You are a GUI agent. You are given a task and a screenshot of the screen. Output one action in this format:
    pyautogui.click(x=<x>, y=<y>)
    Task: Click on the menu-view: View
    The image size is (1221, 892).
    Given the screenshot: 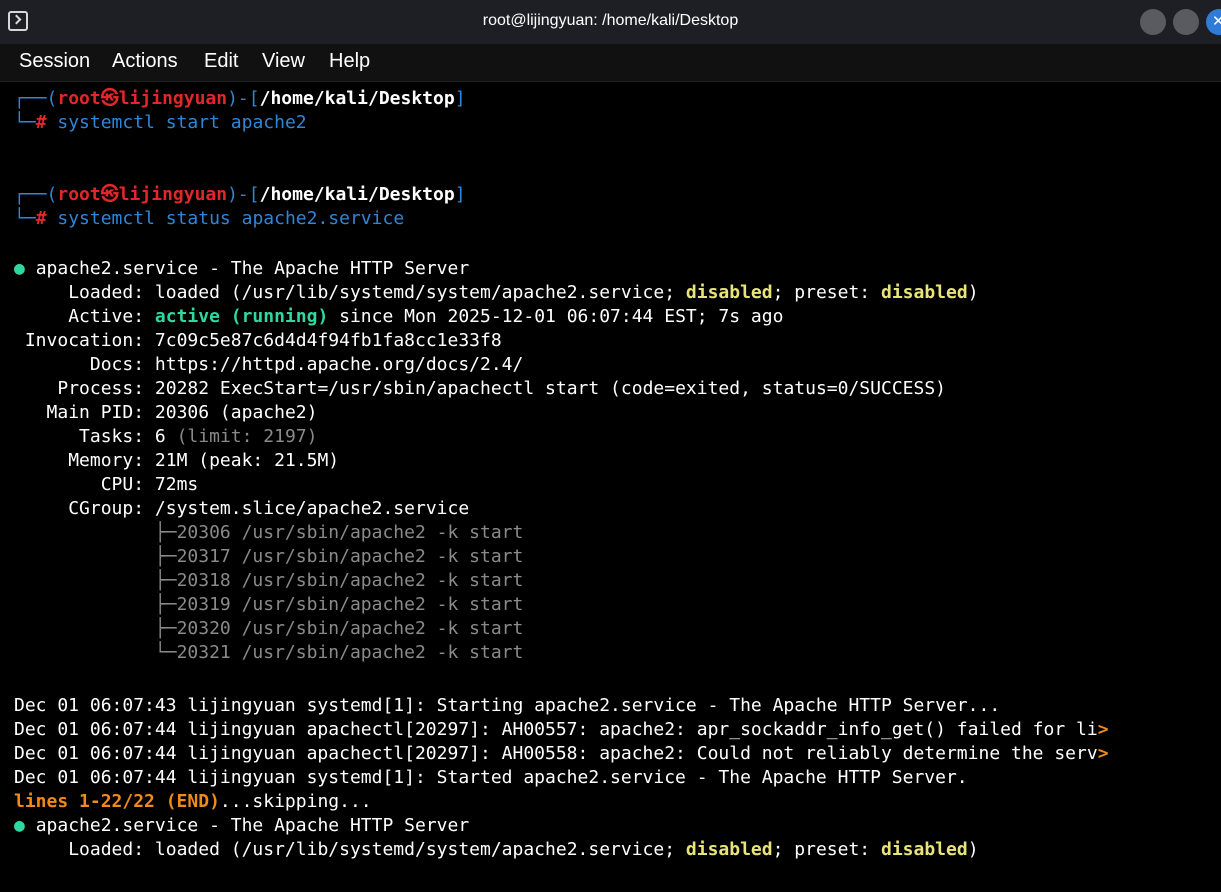 What is the action you would take?
    pyautogui.click(x=283, y=61)
    